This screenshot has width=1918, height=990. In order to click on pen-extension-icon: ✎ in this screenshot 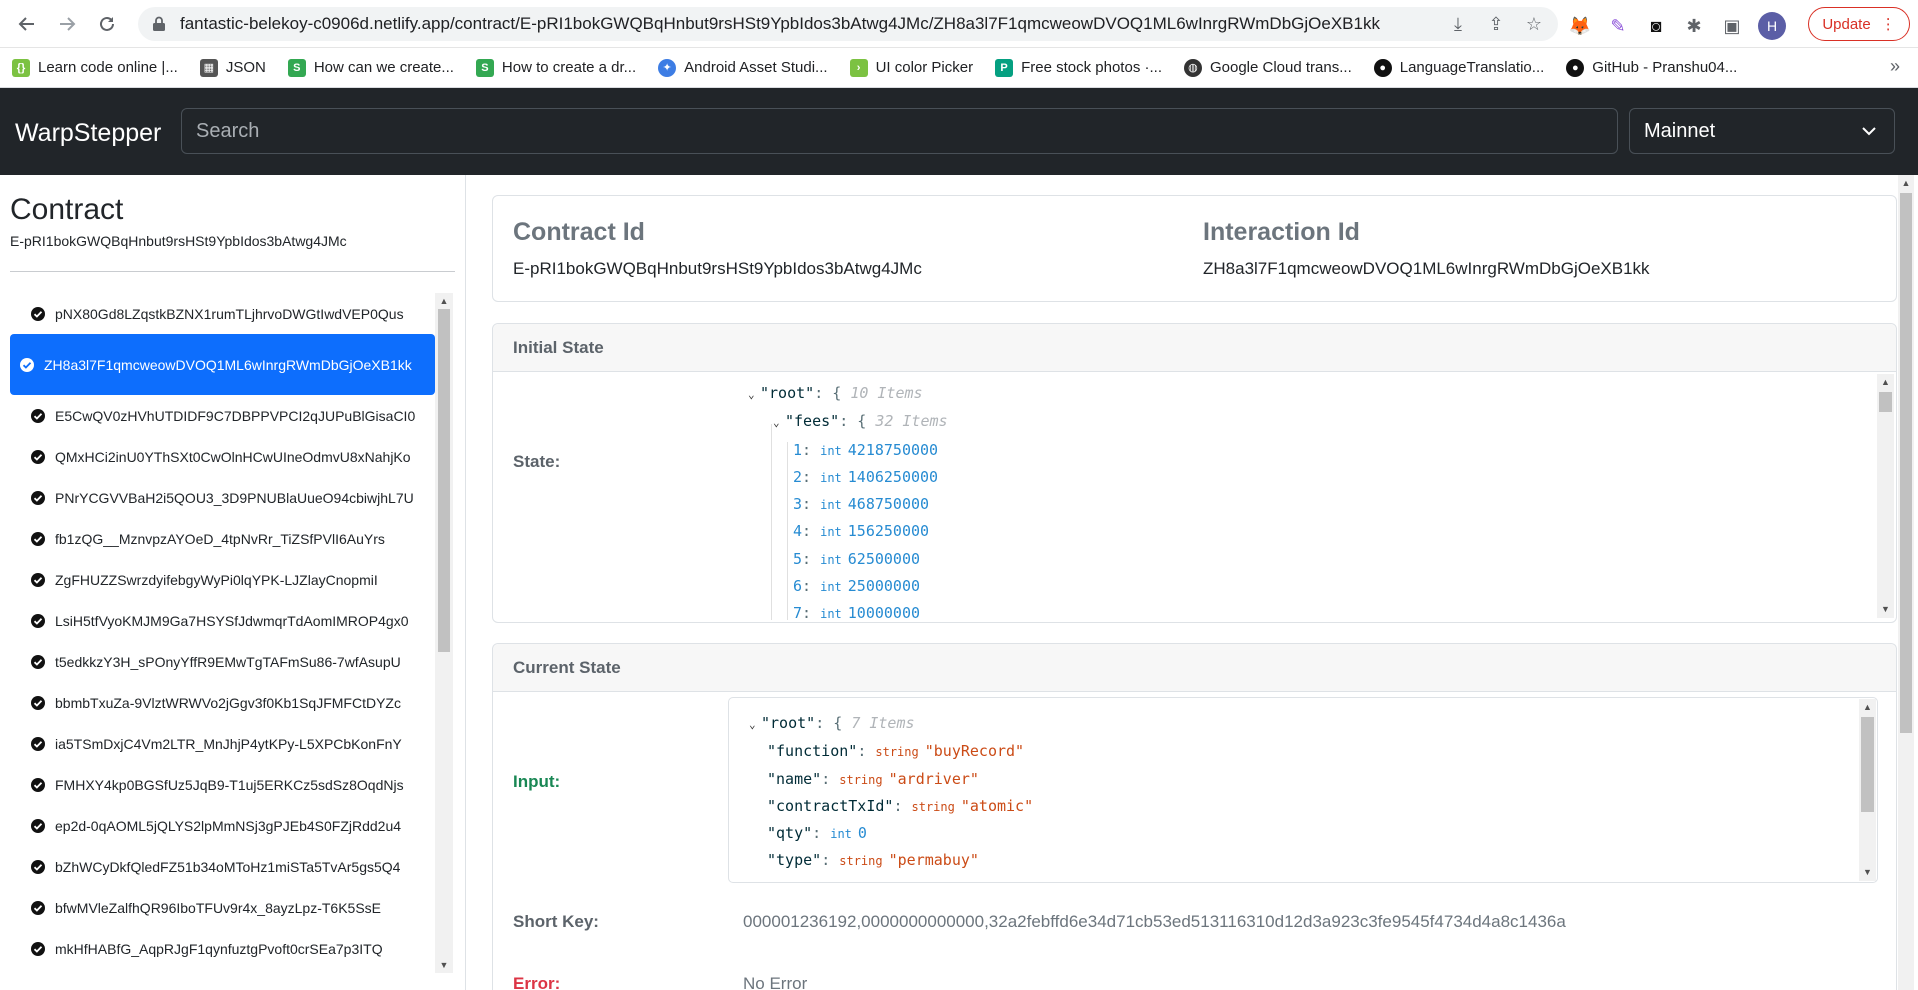, I will do `click(1618, 26)`.